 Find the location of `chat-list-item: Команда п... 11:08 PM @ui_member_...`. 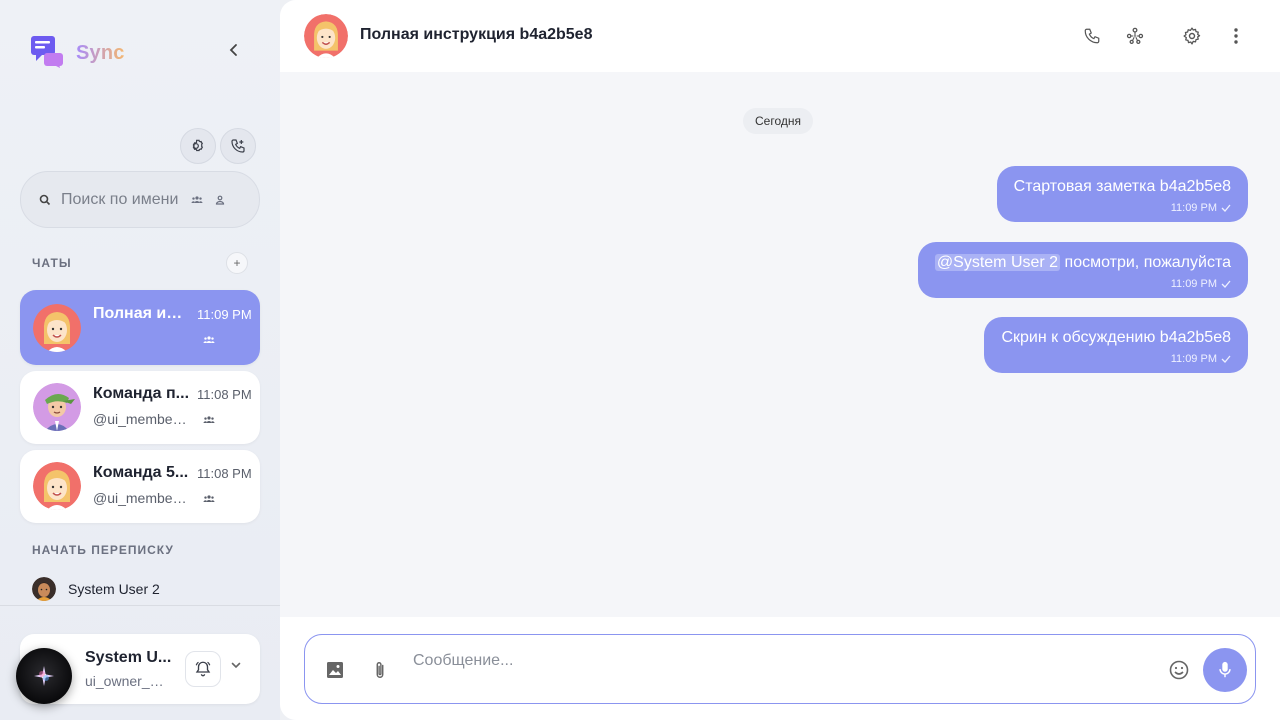

chat-list-item: Команда п... 11:08 PM @ui_member_... is located at coordinates (140, 407).